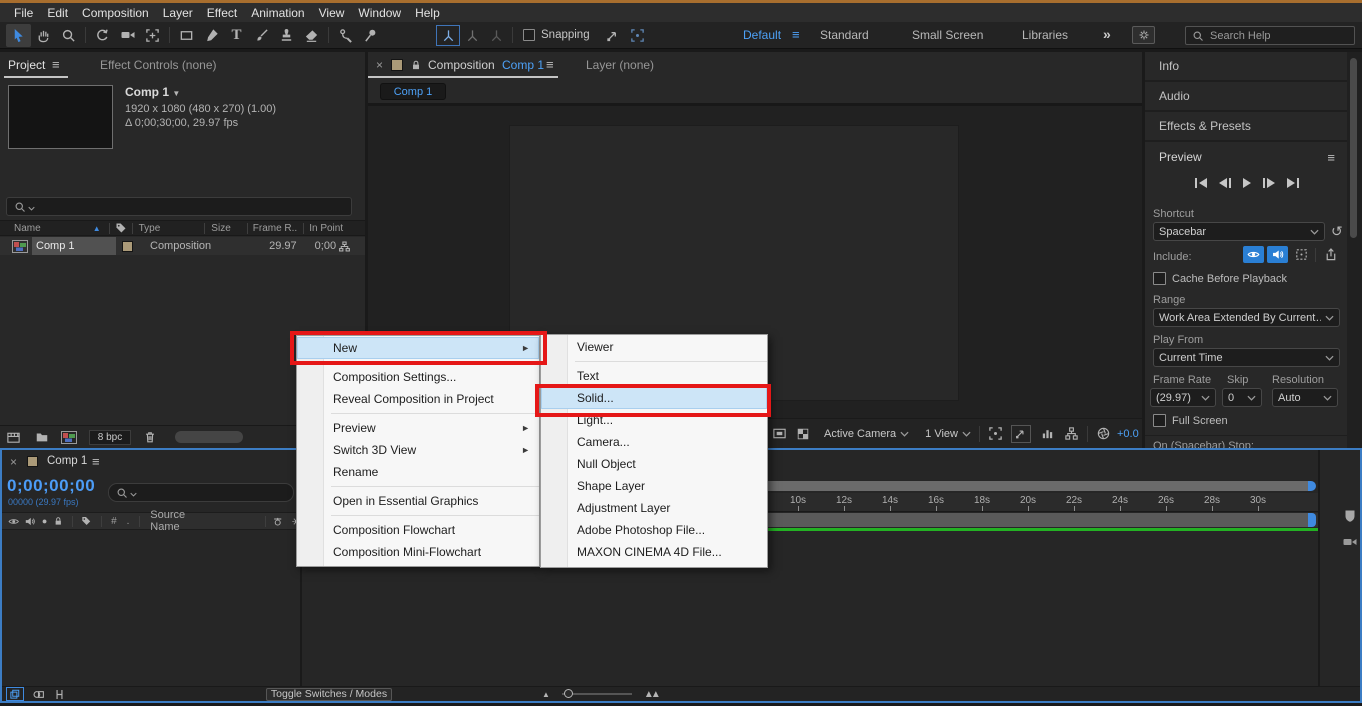 The height and width of the screenshot is (706, 1362). Describe the element at coordinates (286, 35) in the screenshot. I see `clone-stamp-tool-button` at that location.